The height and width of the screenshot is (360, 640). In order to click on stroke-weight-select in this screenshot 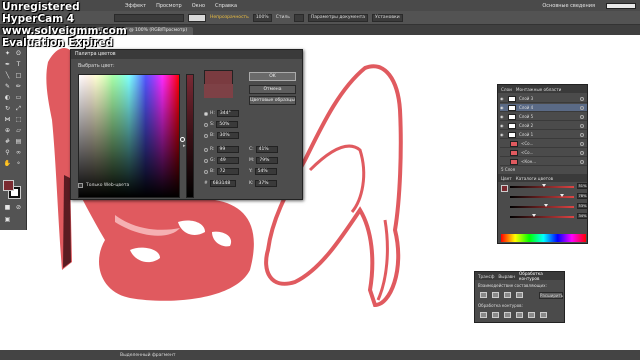, I will do `click(149, 17)`.